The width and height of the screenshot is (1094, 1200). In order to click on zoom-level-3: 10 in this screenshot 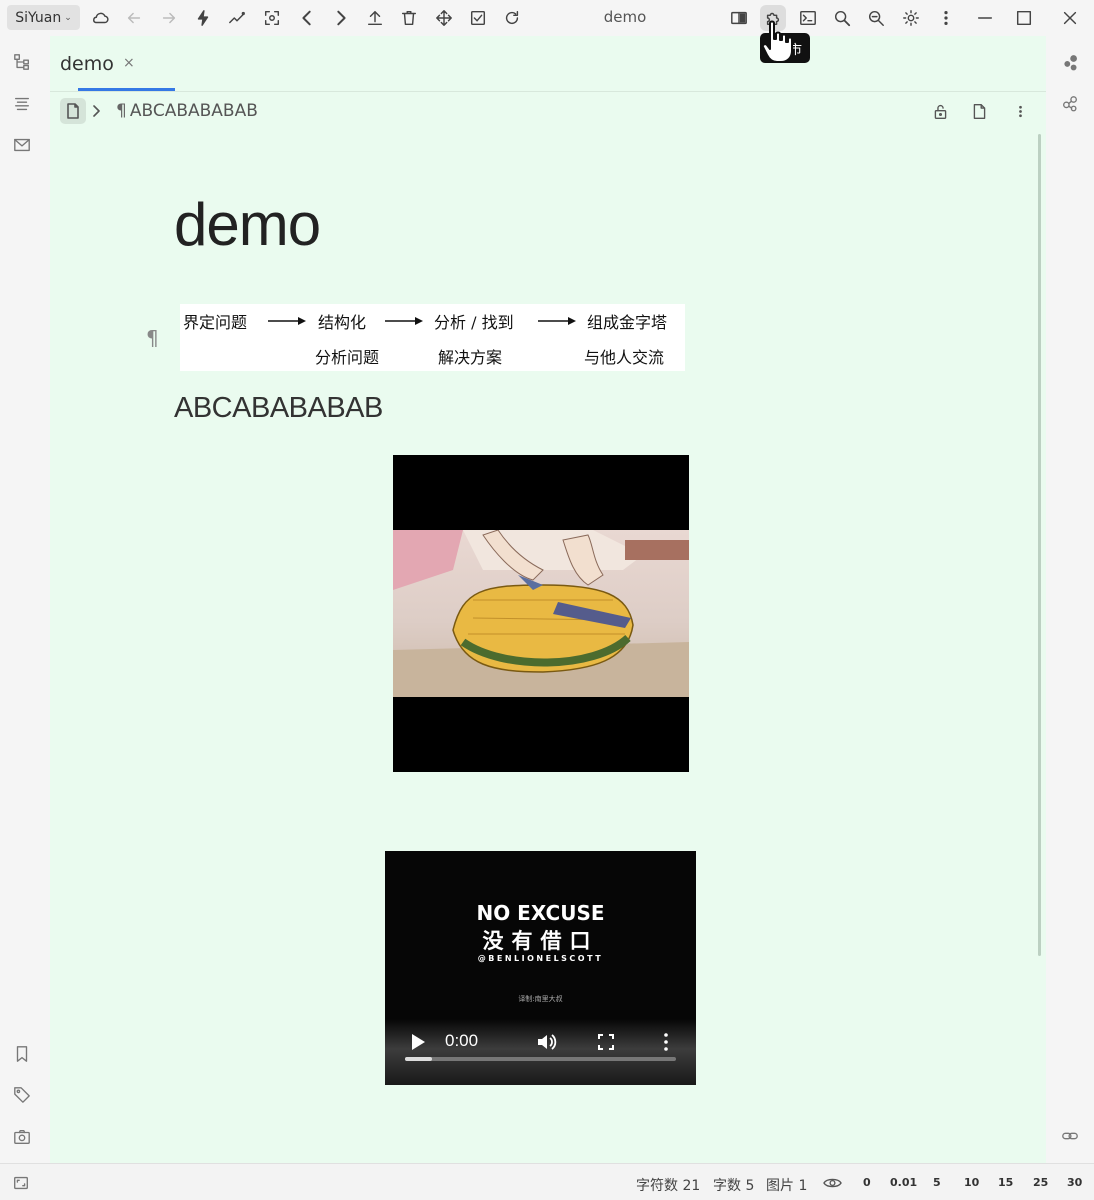, I will do `click(971, 1182)`.